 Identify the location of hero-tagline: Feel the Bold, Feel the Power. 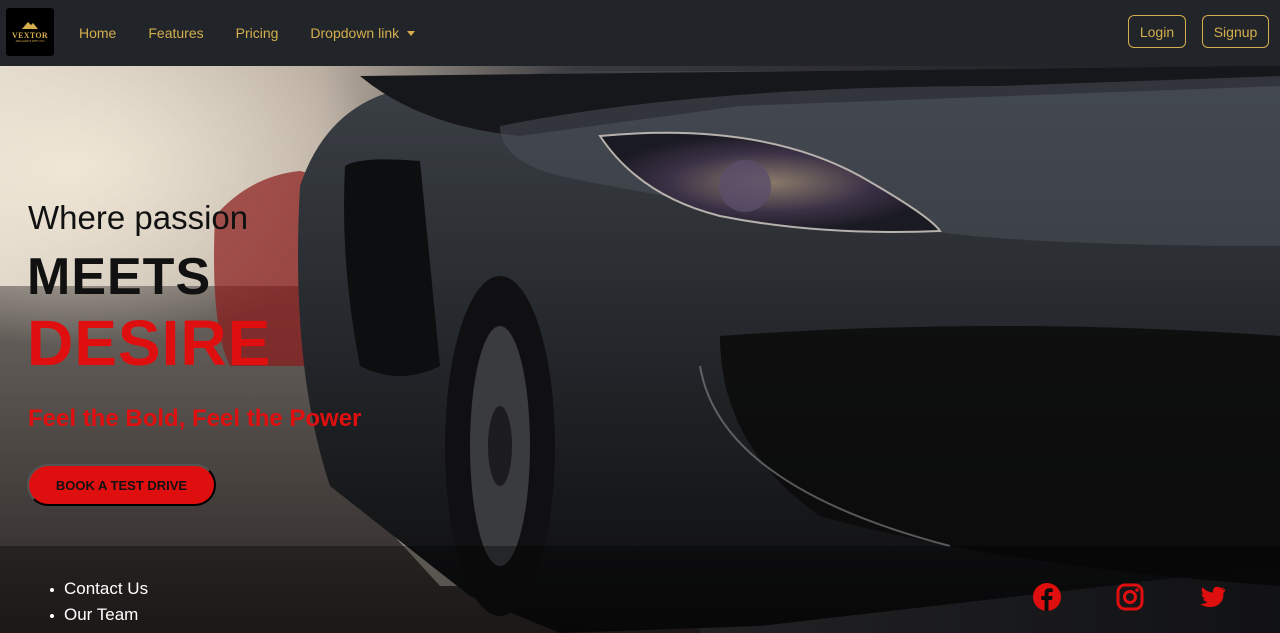
(195, 418).